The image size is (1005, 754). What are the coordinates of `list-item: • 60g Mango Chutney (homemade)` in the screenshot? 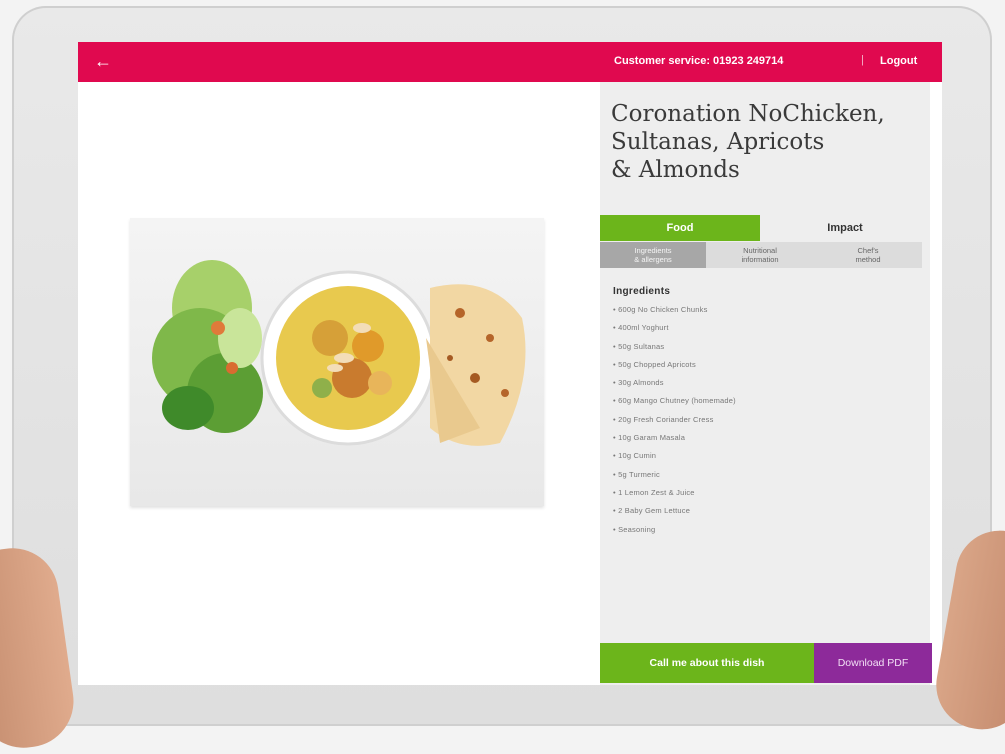 It's located at (674, 401).